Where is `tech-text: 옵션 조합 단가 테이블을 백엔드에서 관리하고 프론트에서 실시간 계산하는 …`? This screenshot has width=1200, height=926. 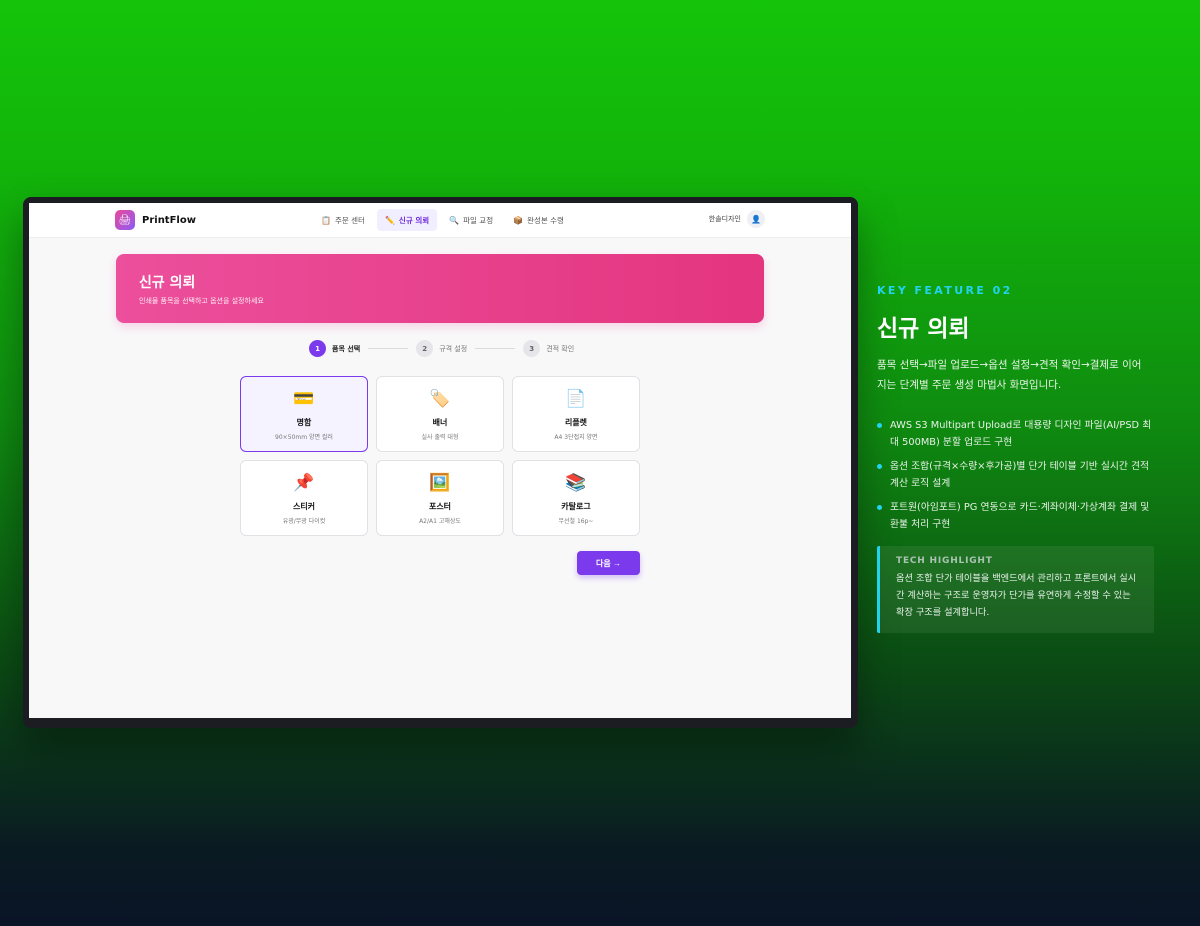 tech-text: 옵션 조합 단가 테이블을 백엔드에서 관리하고 프론트에서 실시간 계산하는 … is located at coordinates (1016, 595).